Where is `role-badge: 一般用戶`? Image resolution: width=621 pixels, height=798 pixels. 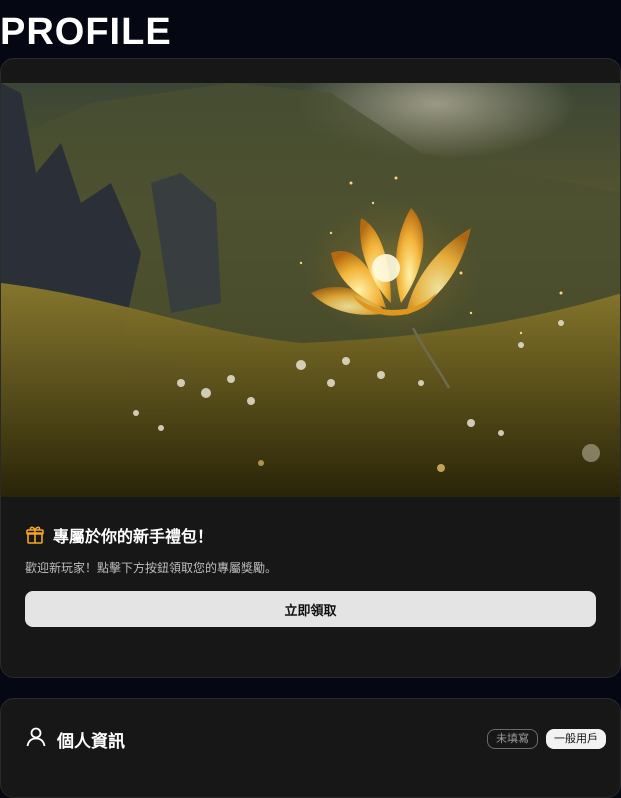
role-badge: 一般用戶 is located at coordinates (576, 739).